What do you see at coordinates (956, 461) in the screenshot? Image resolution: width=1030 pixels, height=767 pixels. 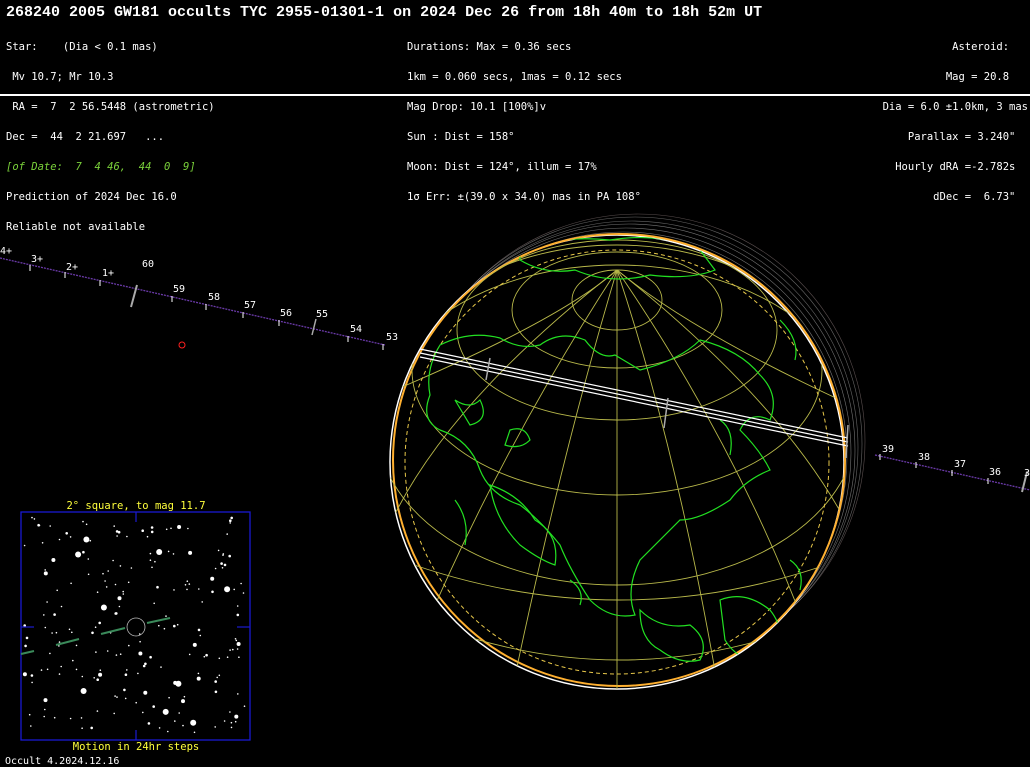 I see `track-right-labels: 39 38 37 36 35` at bounding box center [956, 461].